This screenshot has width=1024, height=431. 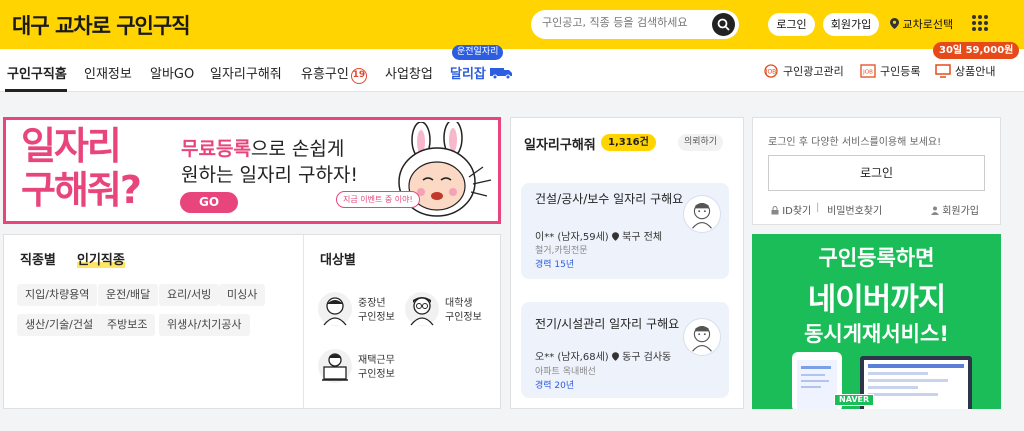 What do you see at coordinates (943, 71) in the screenshot?
I see `monitor-icon` at bounding box center [943, 71].